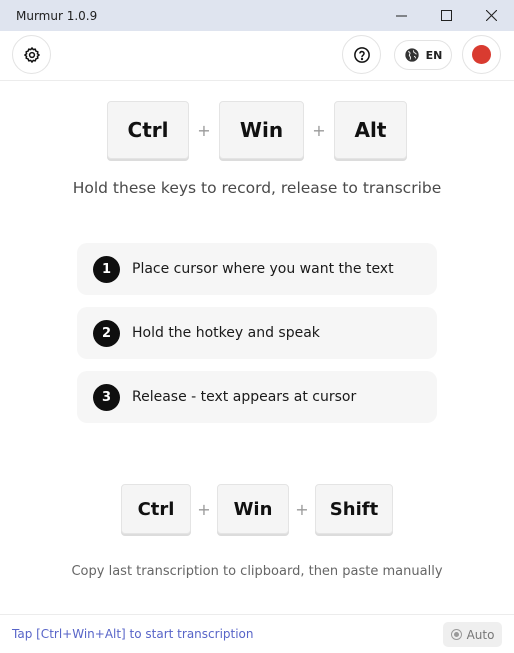 This screenshot has height=653, width=514. I want to click on step-item: 2 Hold the hotkey and speak, so click(257, 333).